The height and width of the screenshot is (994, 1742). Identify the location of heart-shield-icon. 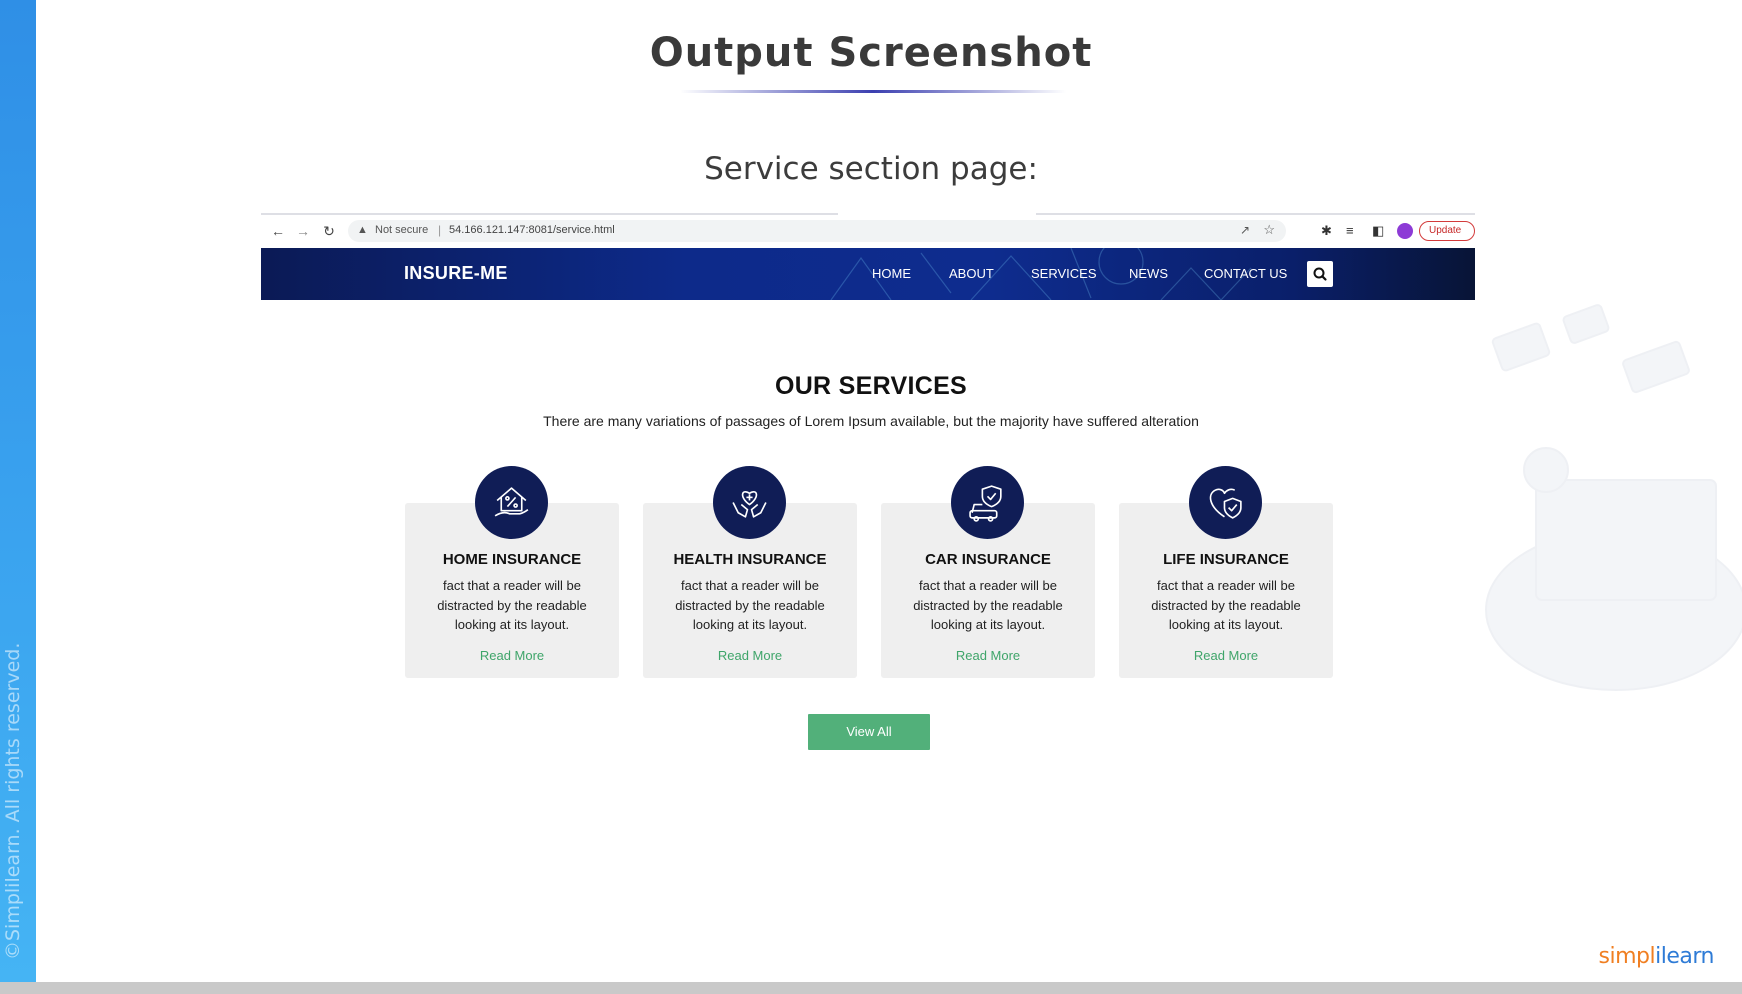
(1225, 503).